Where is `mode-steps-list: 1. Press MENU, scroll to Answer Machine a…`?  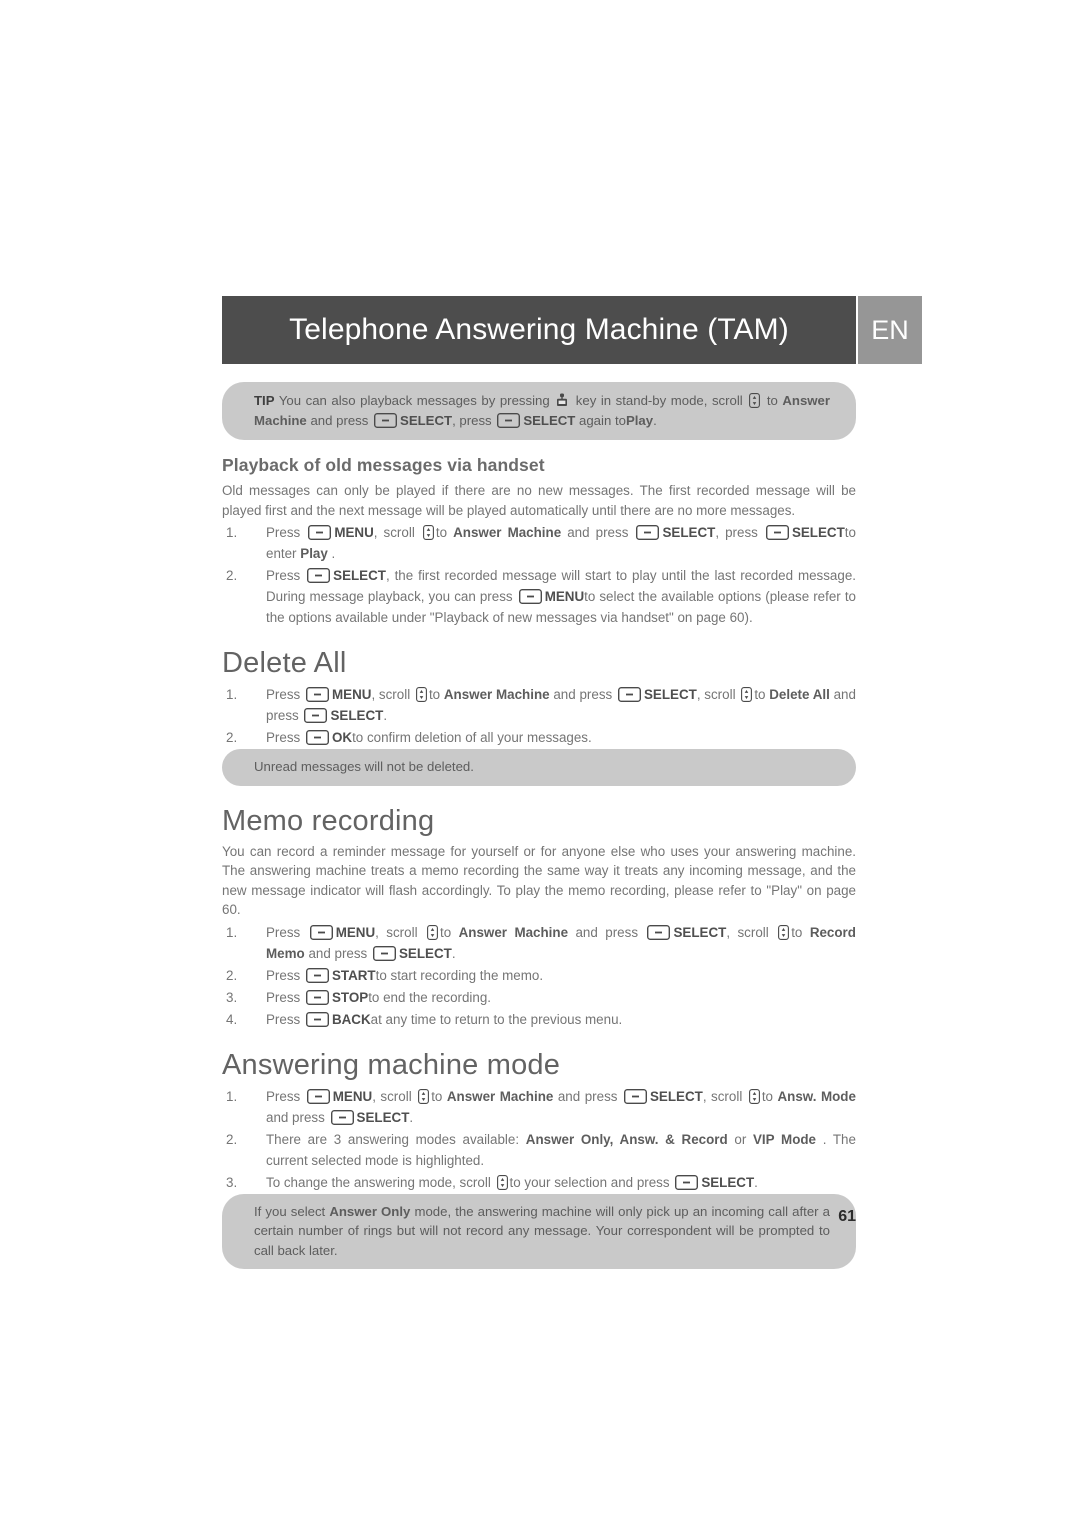 mode-steps-list: 1. Press MENU, scroll to Answer Machine a… is located at coordinates (539, 1139).